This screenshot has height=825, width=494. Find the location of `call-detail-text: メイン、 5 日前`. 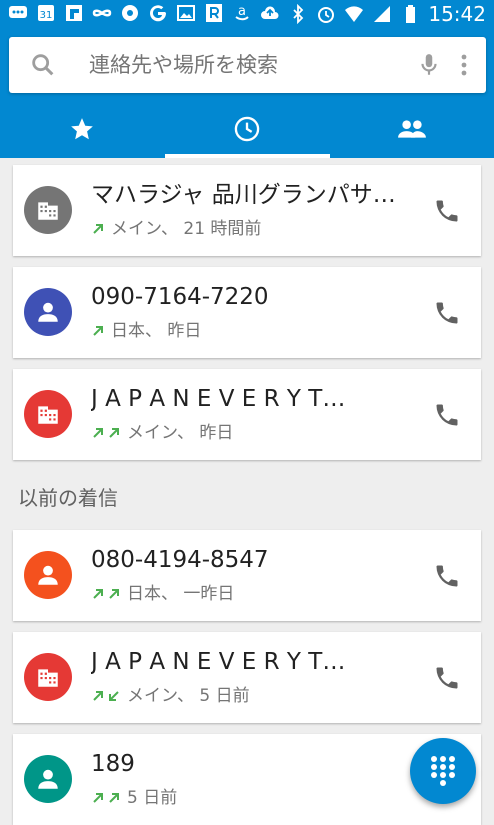

call-detail-text: メイン、 5 日前 is located at coordinates (188, 696).